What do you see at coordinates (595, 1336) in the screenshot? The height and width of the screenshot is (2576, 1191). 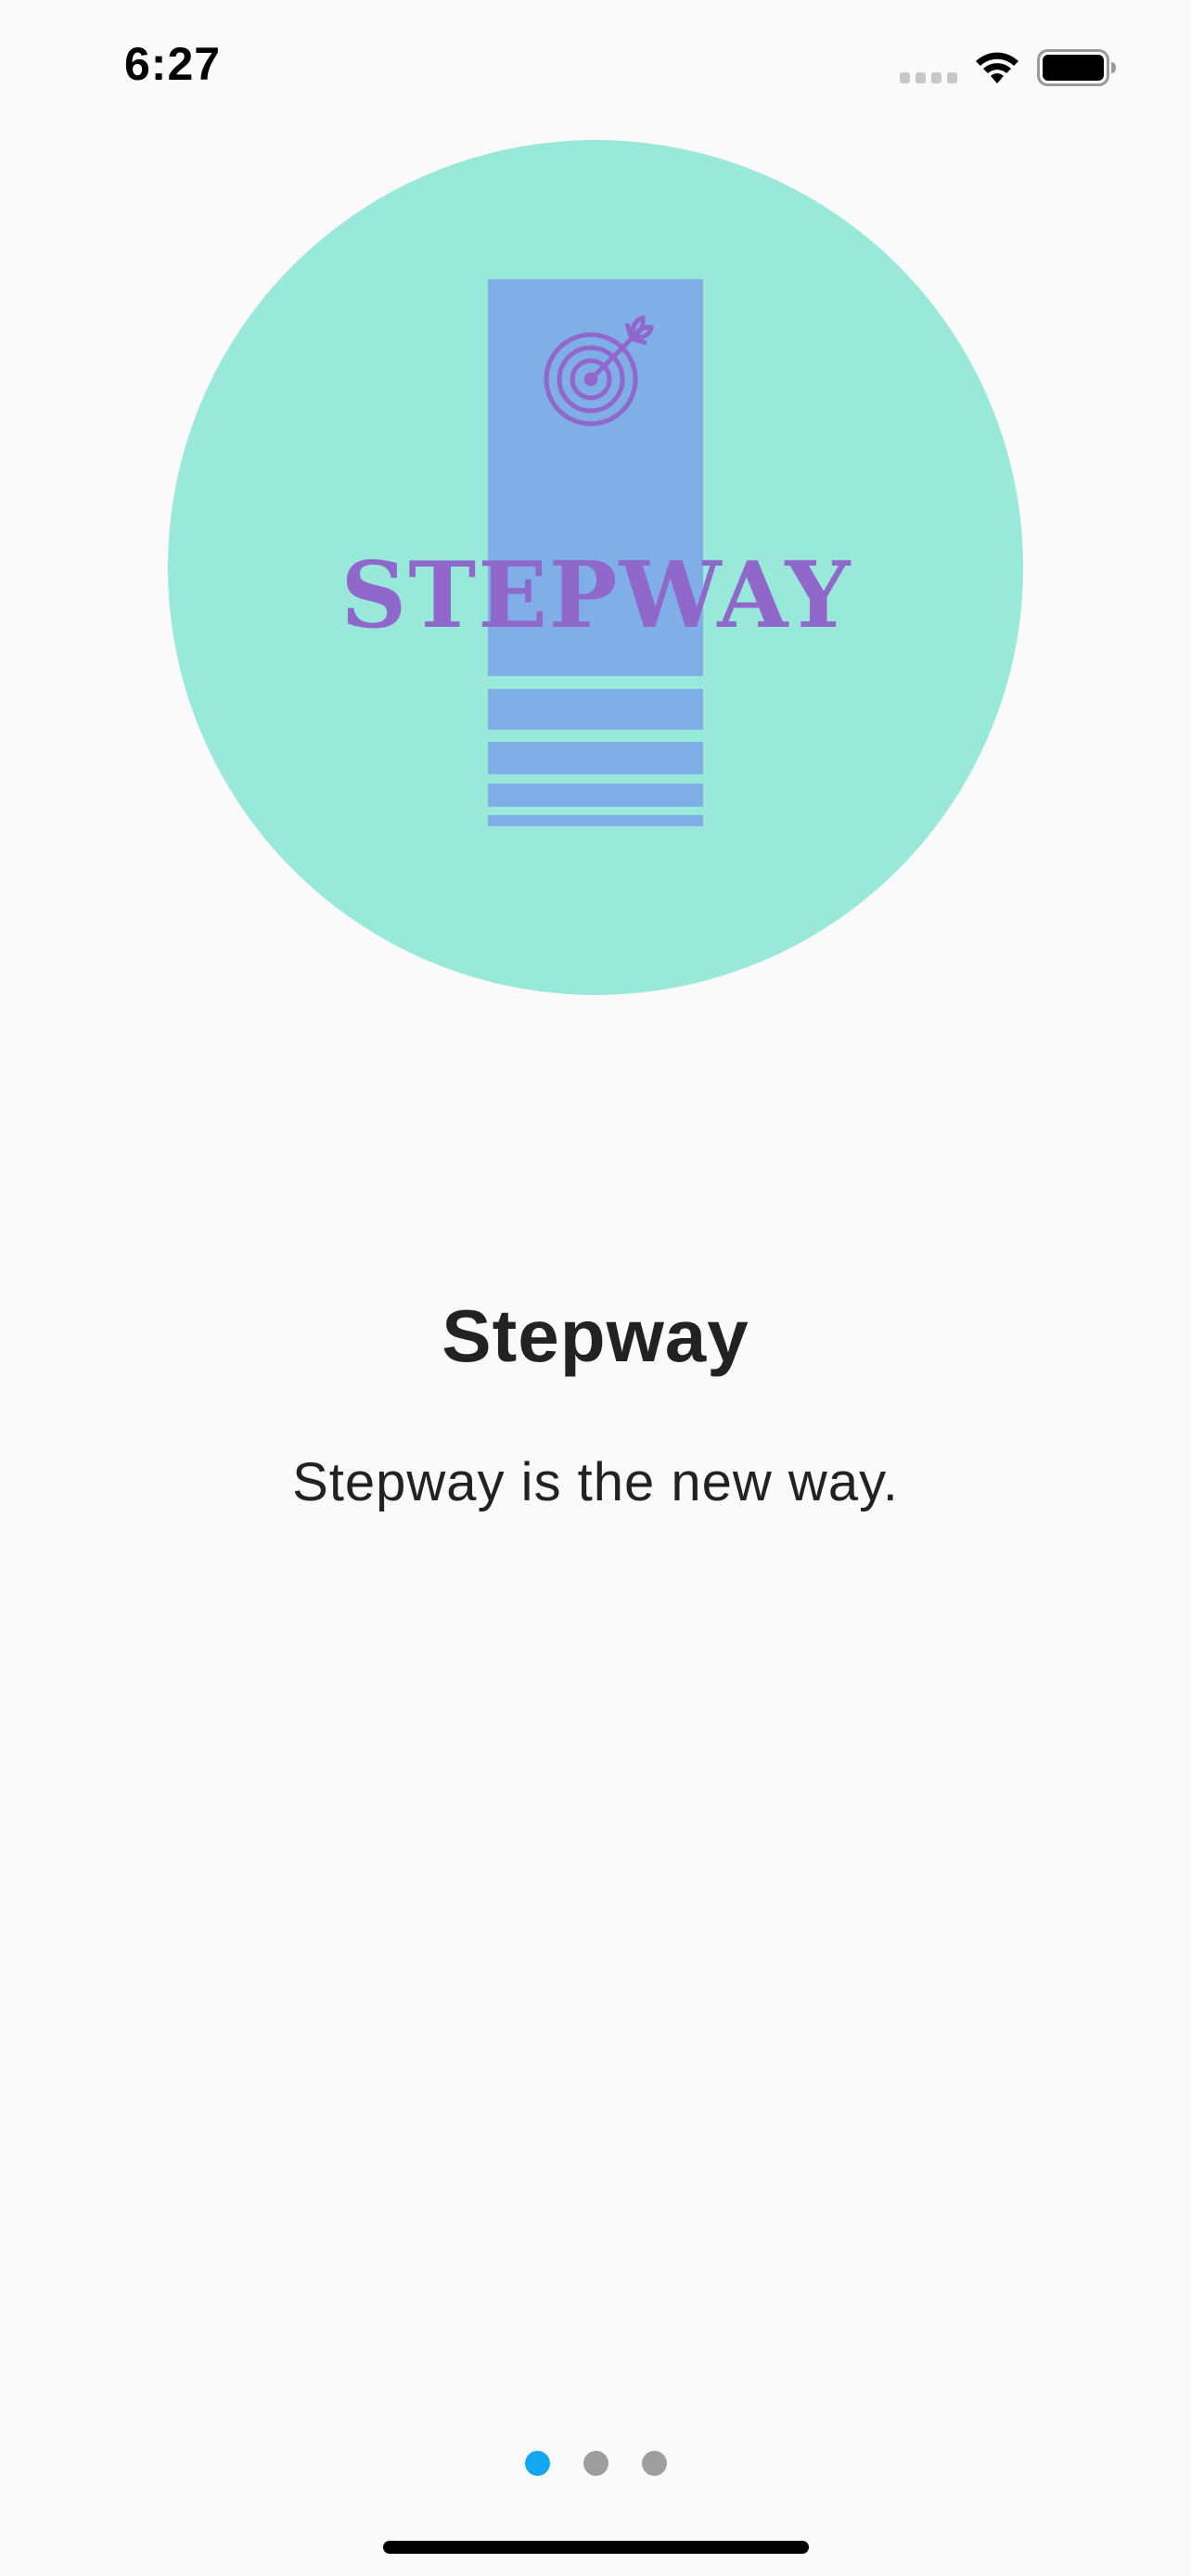 I see `onboarding-title: Stepway` at bounding box center [595, 1336].